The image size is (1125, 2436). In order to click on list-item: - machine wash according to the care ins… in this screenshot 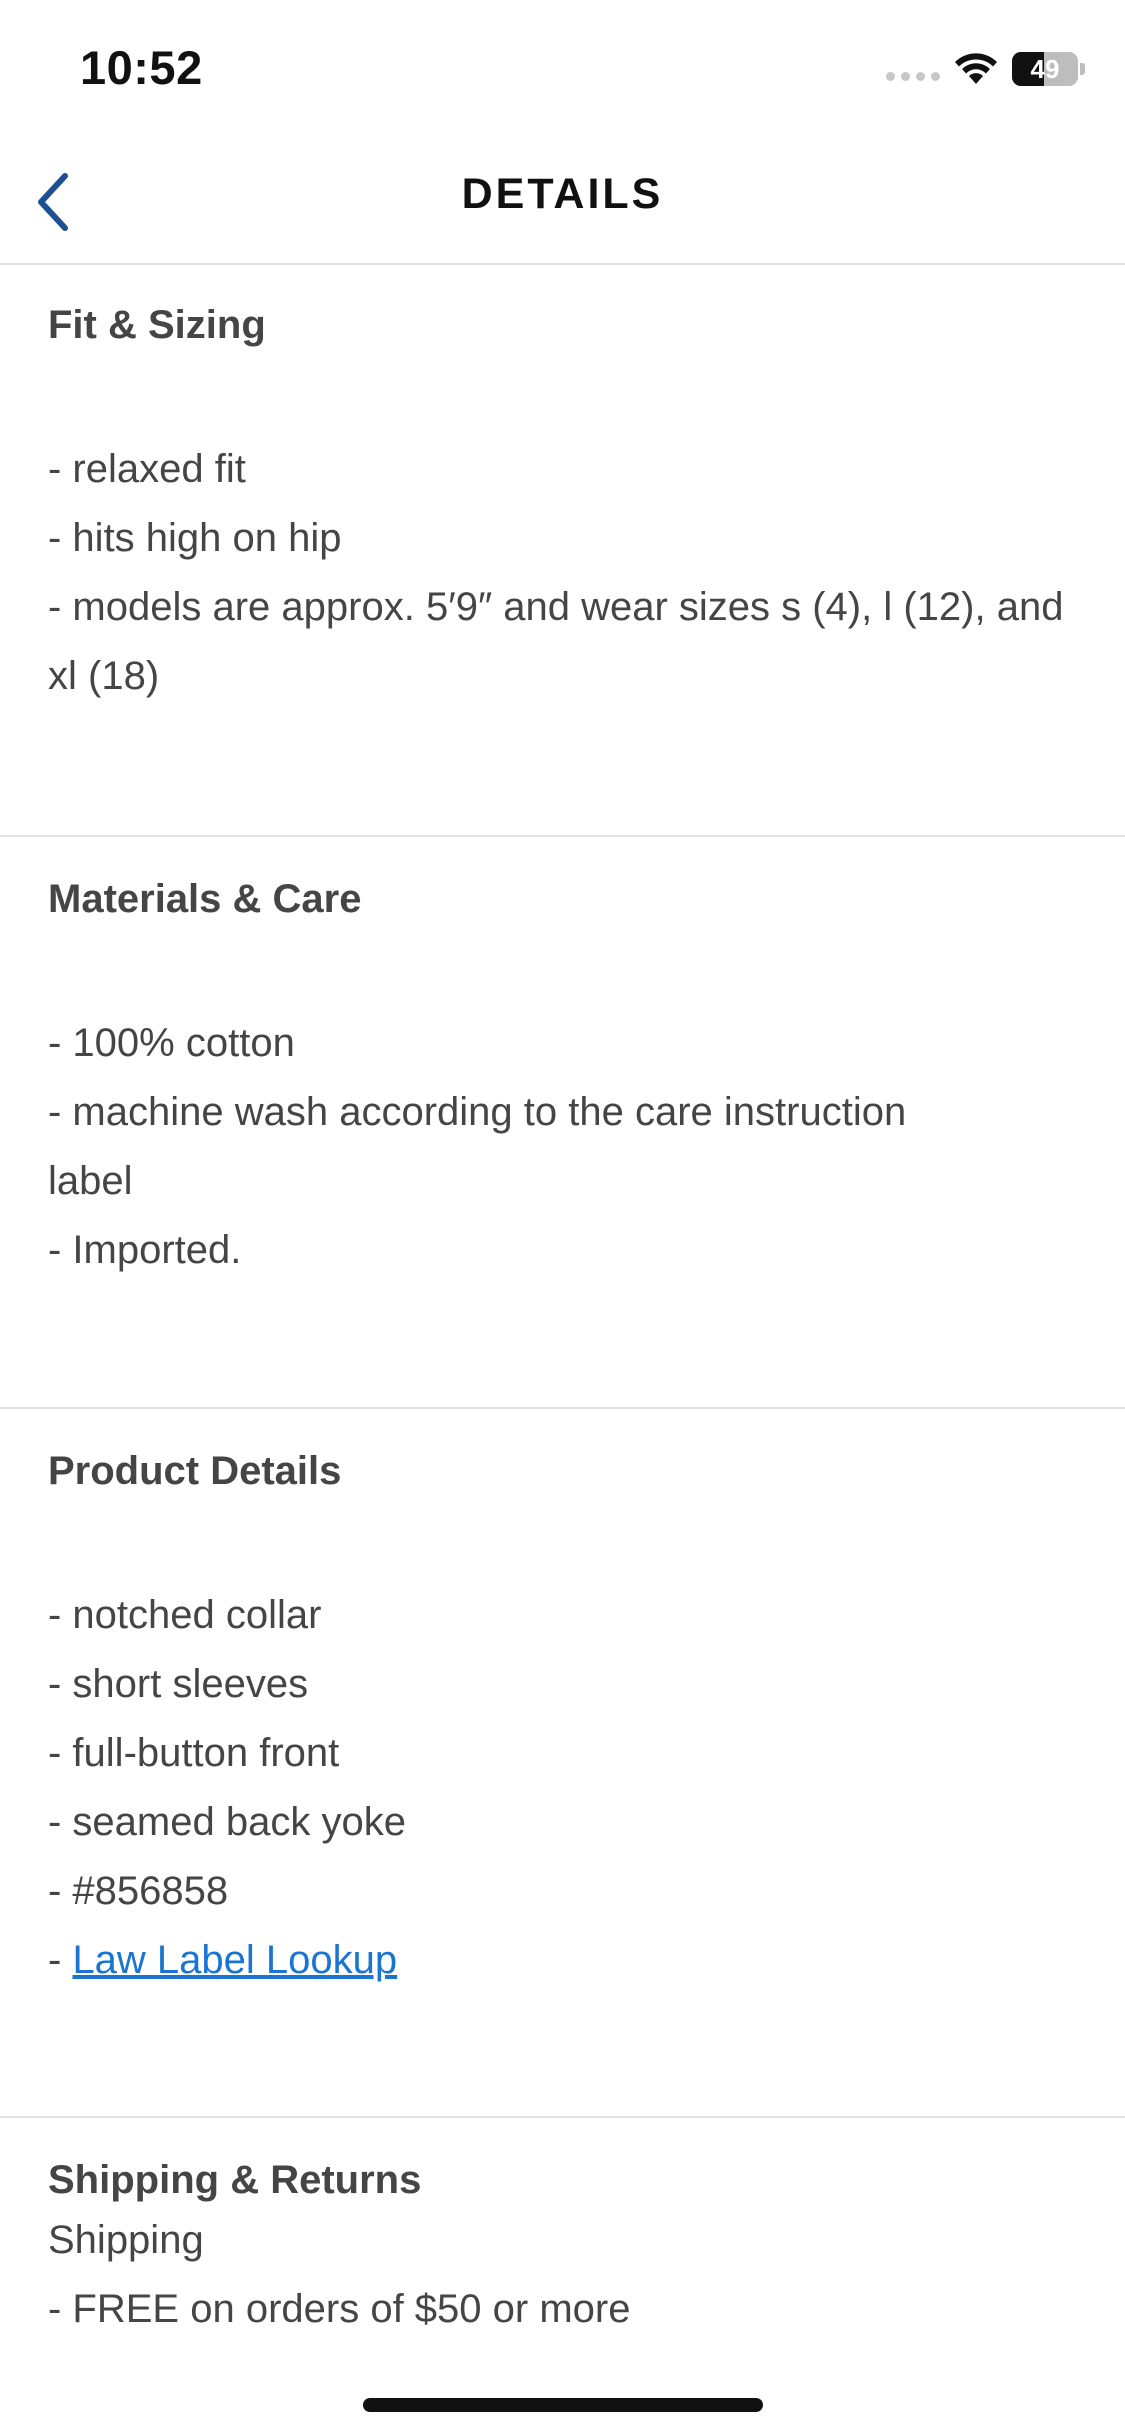, I will do `click(477, 1146)`.